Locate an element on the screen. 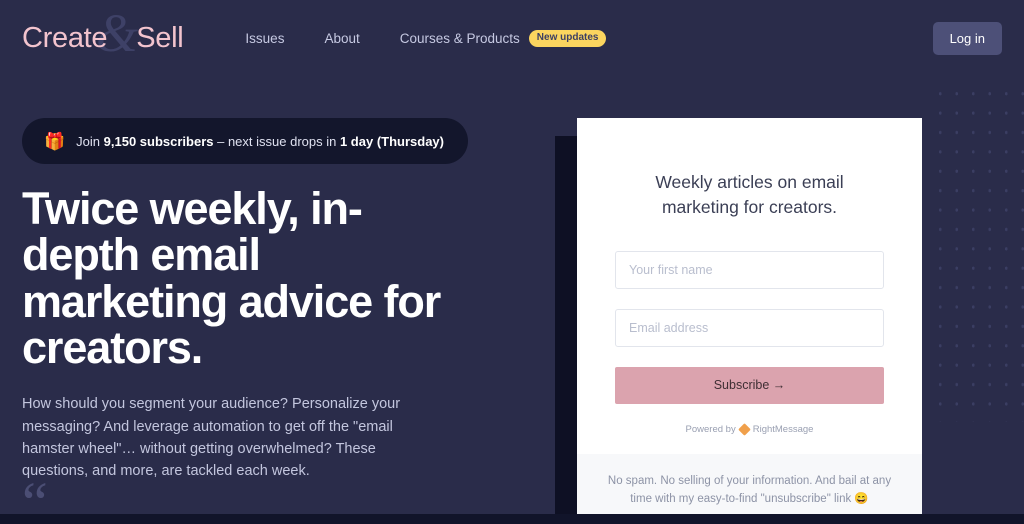 This screenshot has height=524, width=1024. nav-link-about: About is located at coordinates (341, 38).